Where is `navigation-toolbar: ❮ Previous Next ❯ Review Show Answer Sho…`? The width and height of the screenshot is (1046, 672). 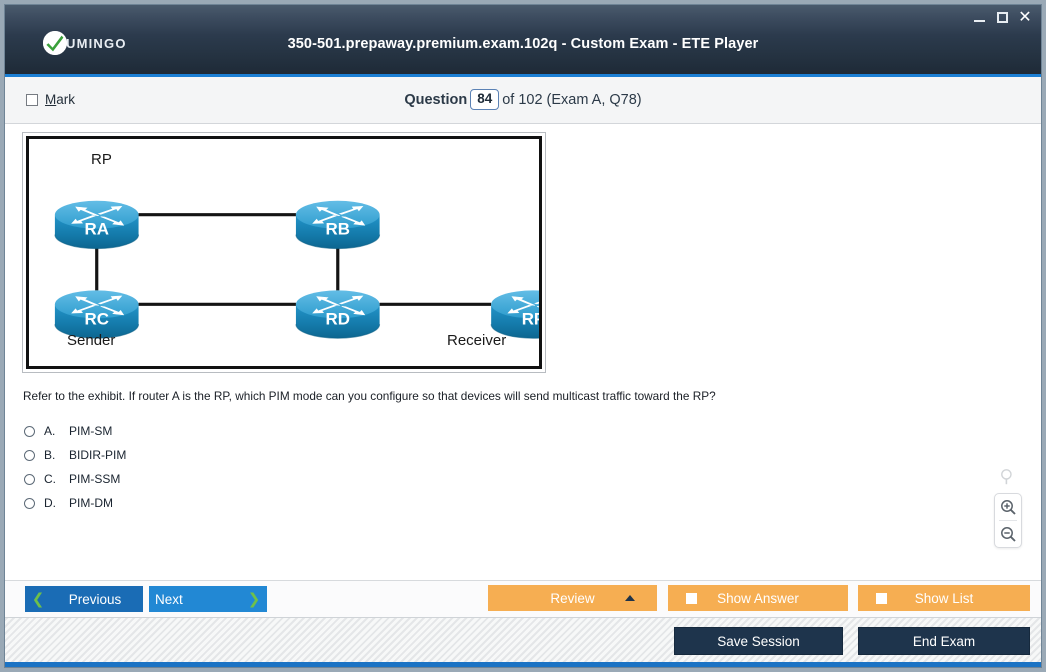
navigation-toolbar: ❮ Previous Next ❯ Review Show Answer Sho… is located at coordinates (523, 598).